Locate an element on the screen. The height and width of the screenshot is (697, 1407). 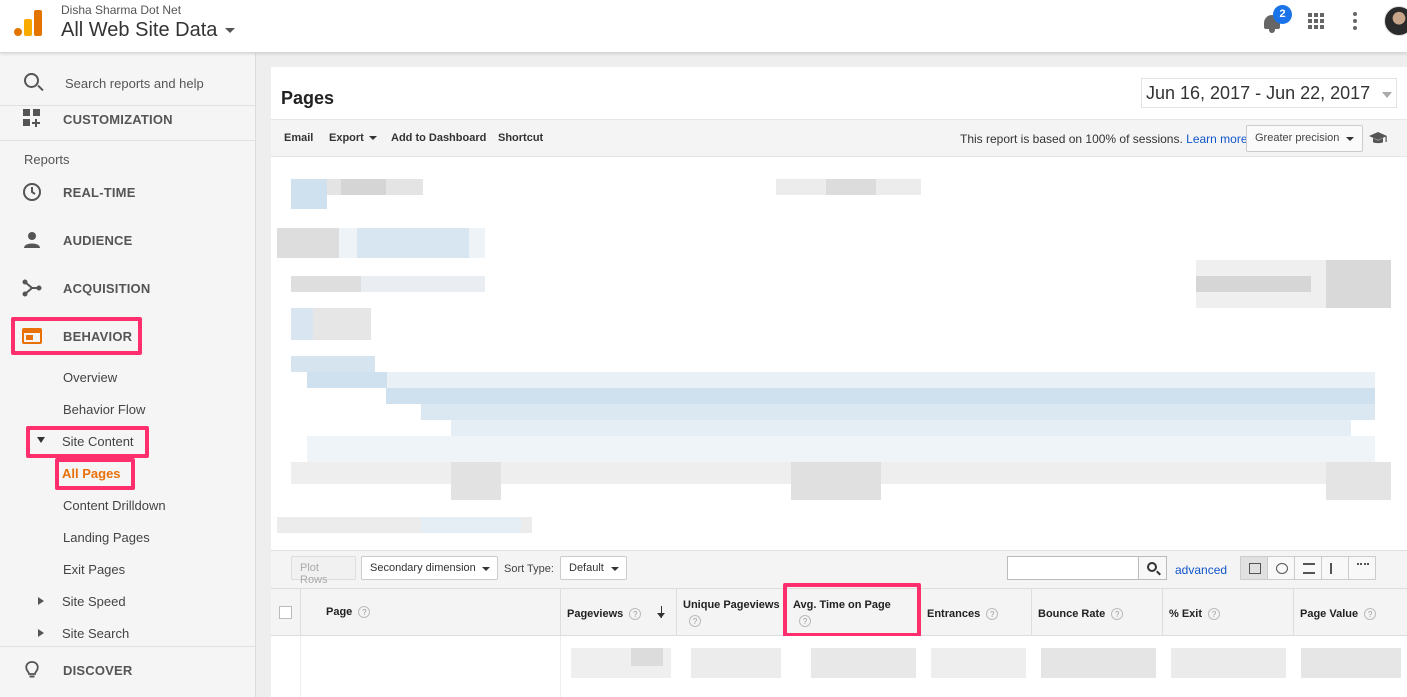
highlight-behavior is located at coordinates (76, 336).